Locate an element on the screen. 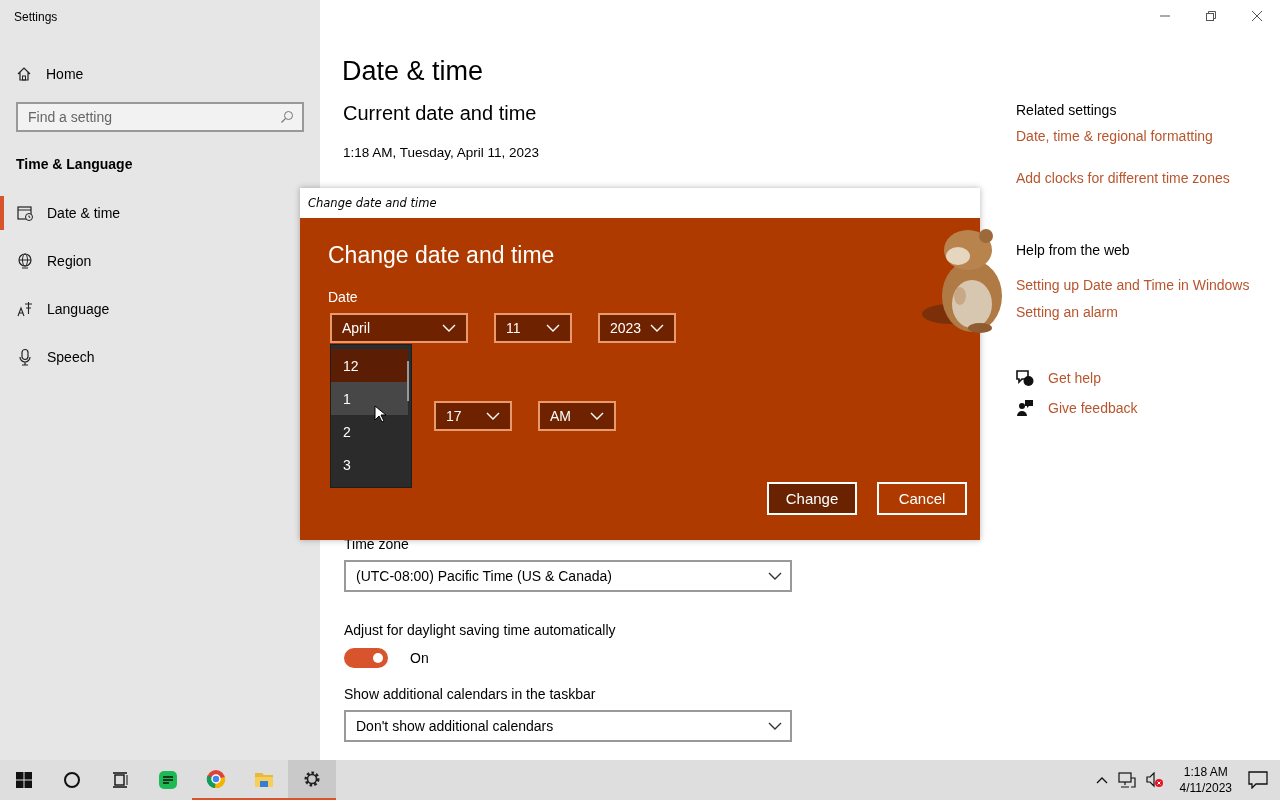  link: Setting an alarm is located at coordinates (1067, 312).